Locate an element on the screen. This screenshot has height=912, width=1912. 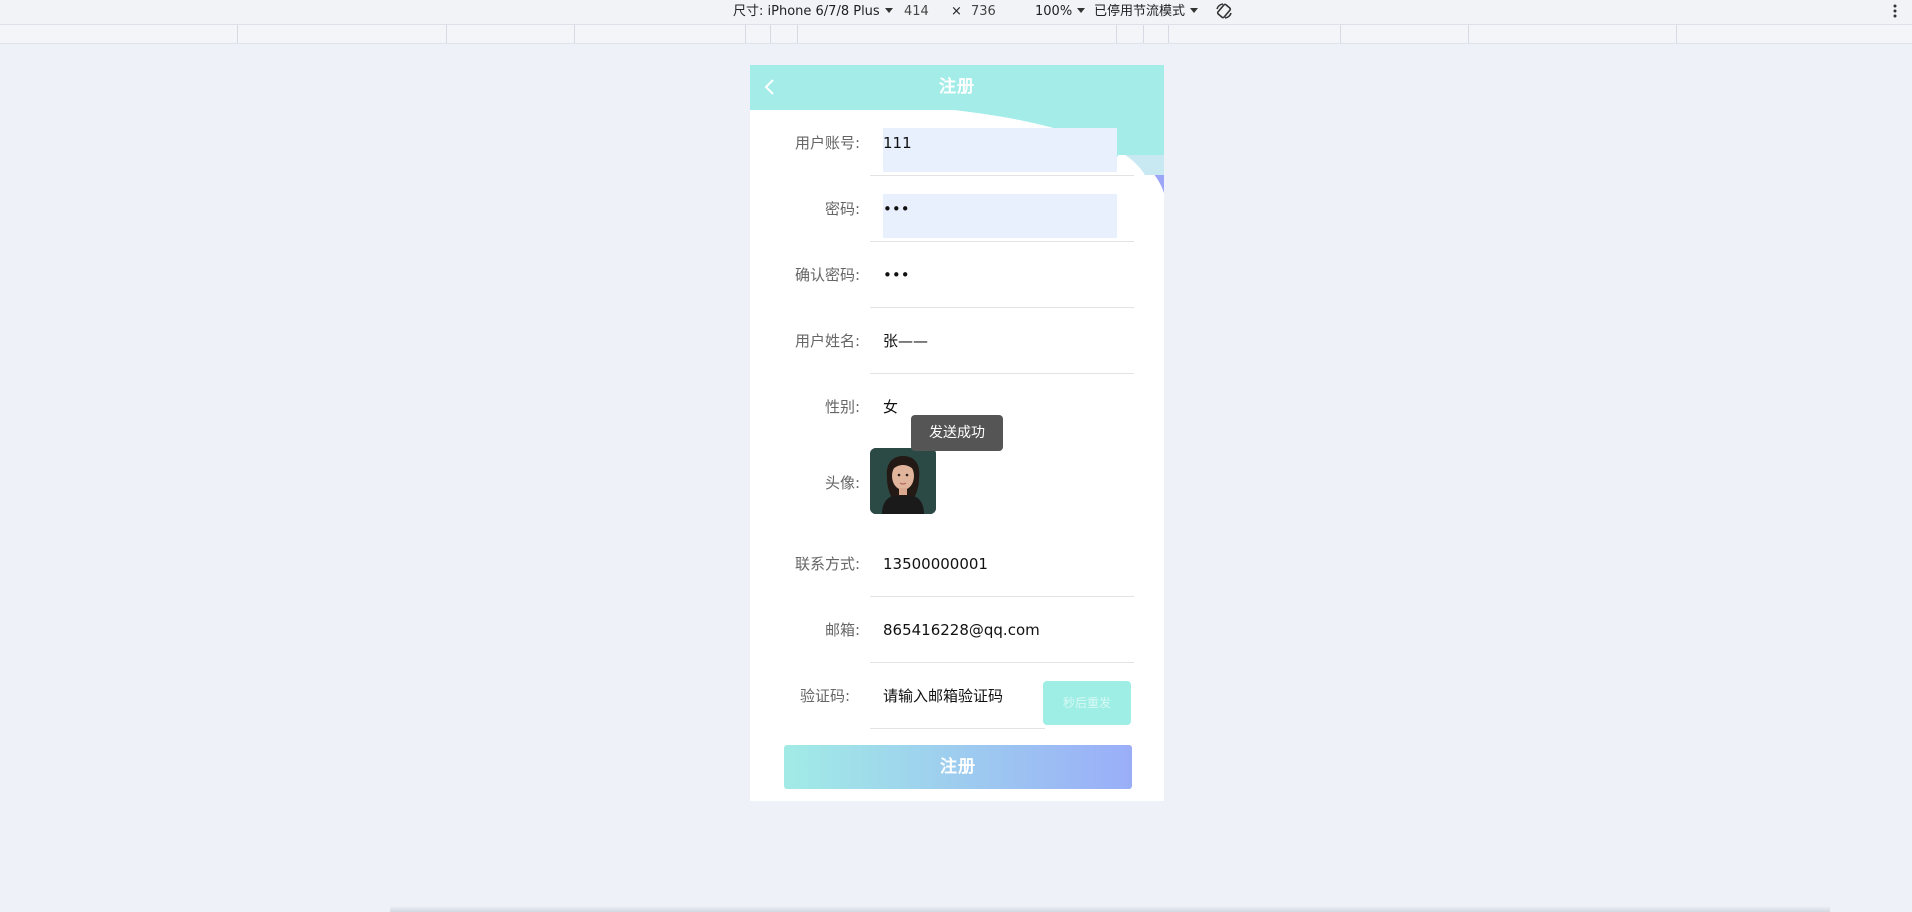
form-row-avatar: 头像: is located at coordinates (957, 483).